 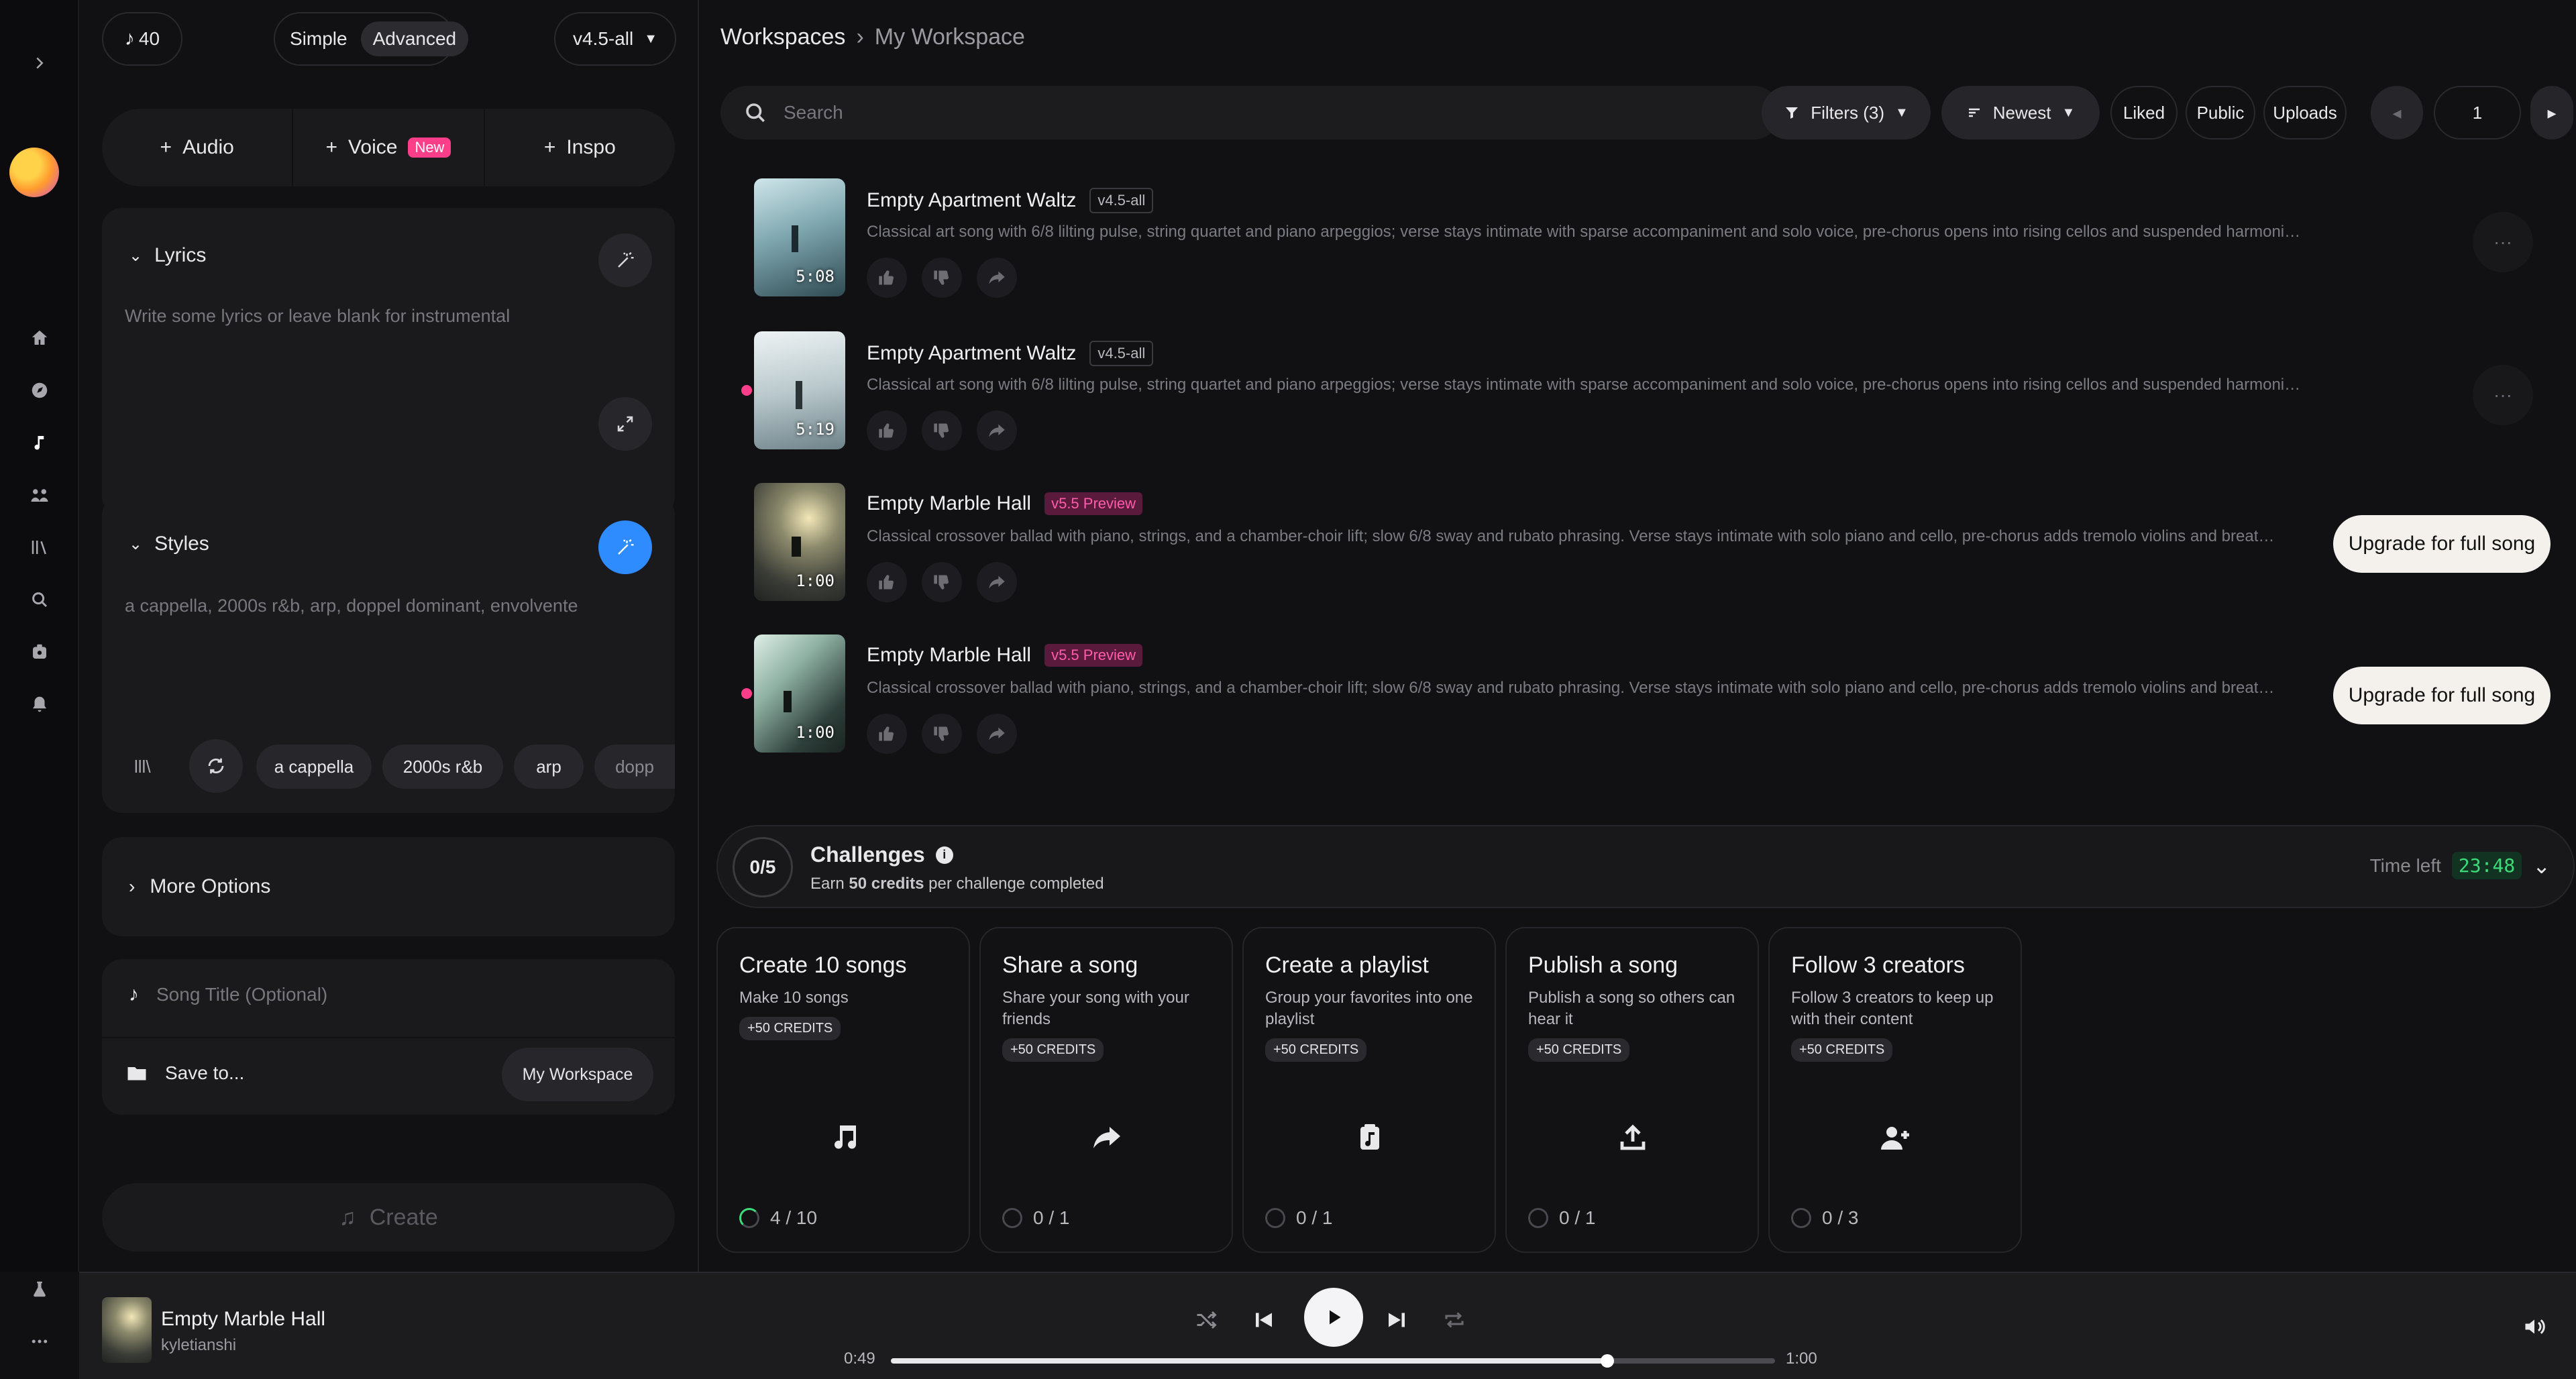 What do you see at coordinates (782, 37) in the screenshot?
I see `breadcrumb-workspaces: Workspaces` at bounding box center [782, 37].